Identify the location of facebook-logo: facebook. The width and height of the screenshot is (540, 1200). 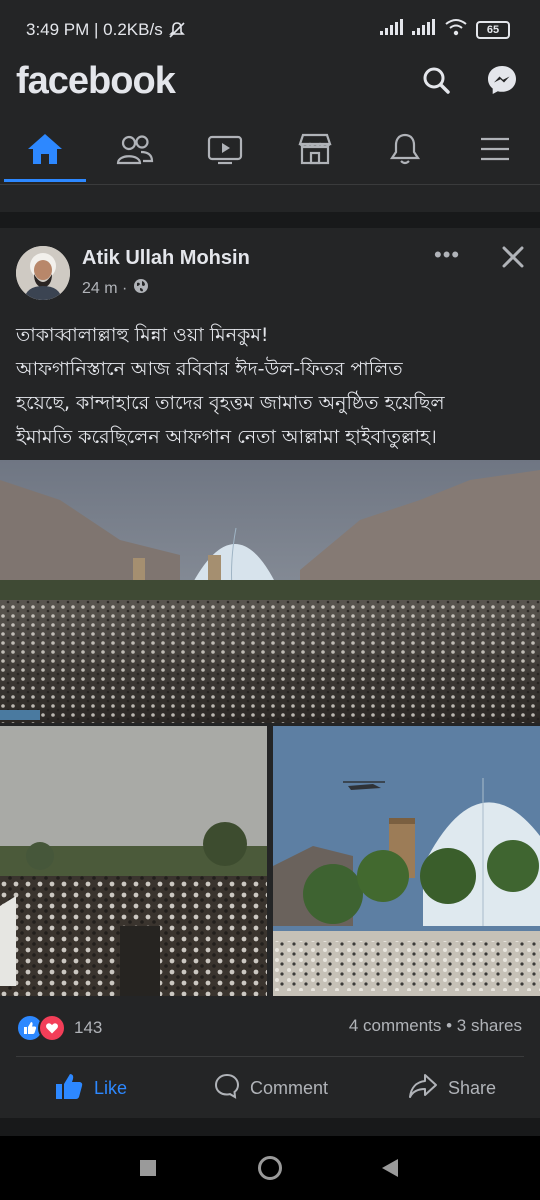
(96, 81).